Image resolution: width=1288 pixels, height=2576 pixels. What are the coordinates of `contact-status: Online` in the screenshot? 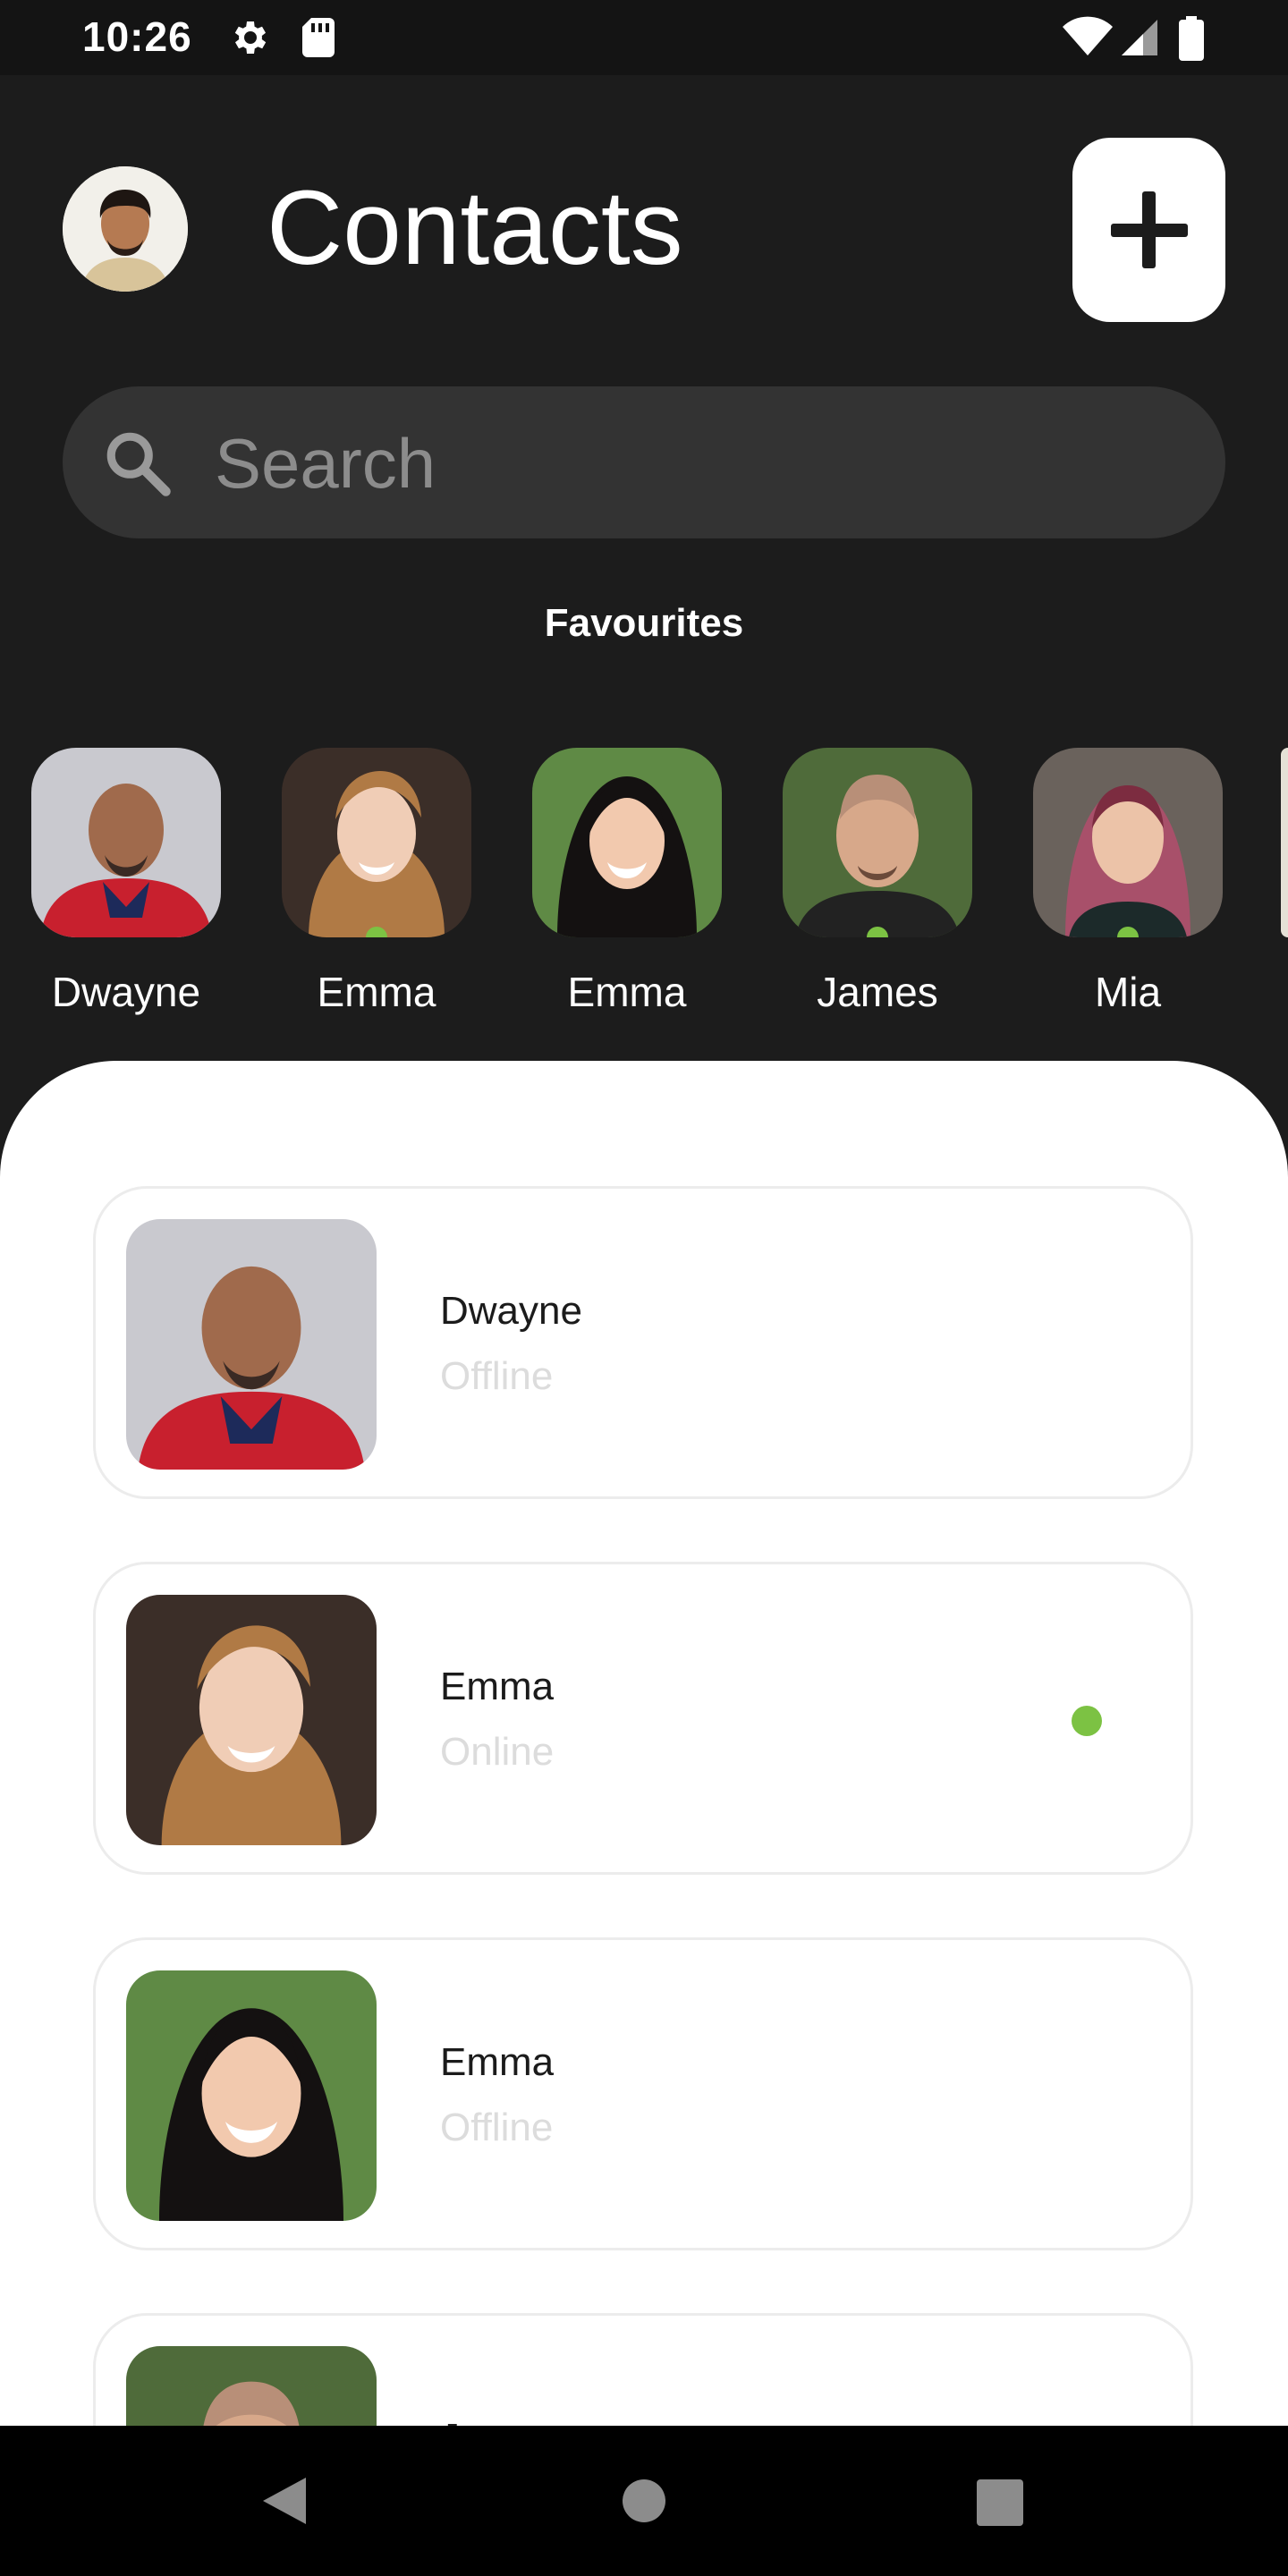 It's located at (497, 1752).